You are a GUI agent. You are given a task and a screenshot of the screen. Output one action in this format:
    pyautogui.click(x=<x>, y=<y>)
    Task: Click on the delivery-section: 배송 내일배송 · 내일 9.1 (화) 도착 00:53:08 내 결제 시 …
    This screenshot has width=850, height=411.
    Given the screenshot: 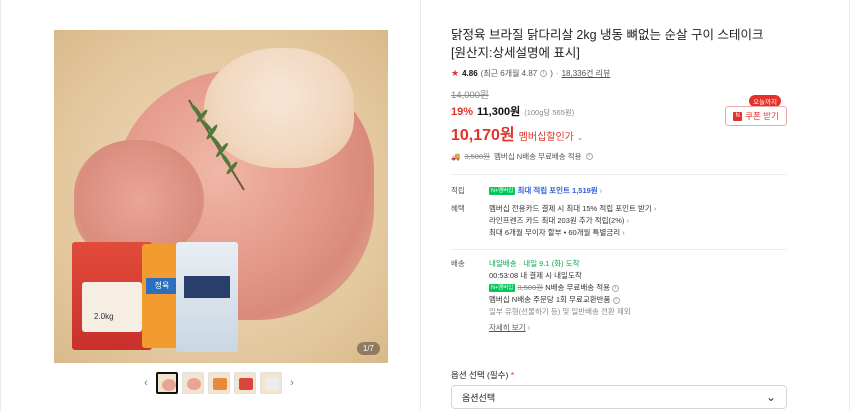 What is the action you would take?
    pyautogui.click(x=619, y=296)
    